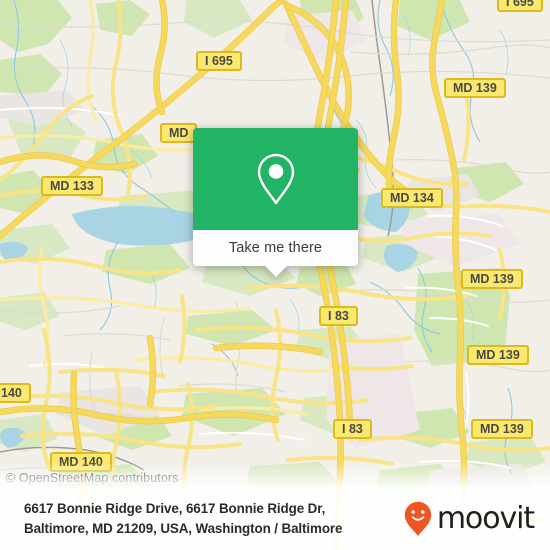 The height and width of the screenshot is (550, 550). I want to click on callout-tail, so click(275, 271).